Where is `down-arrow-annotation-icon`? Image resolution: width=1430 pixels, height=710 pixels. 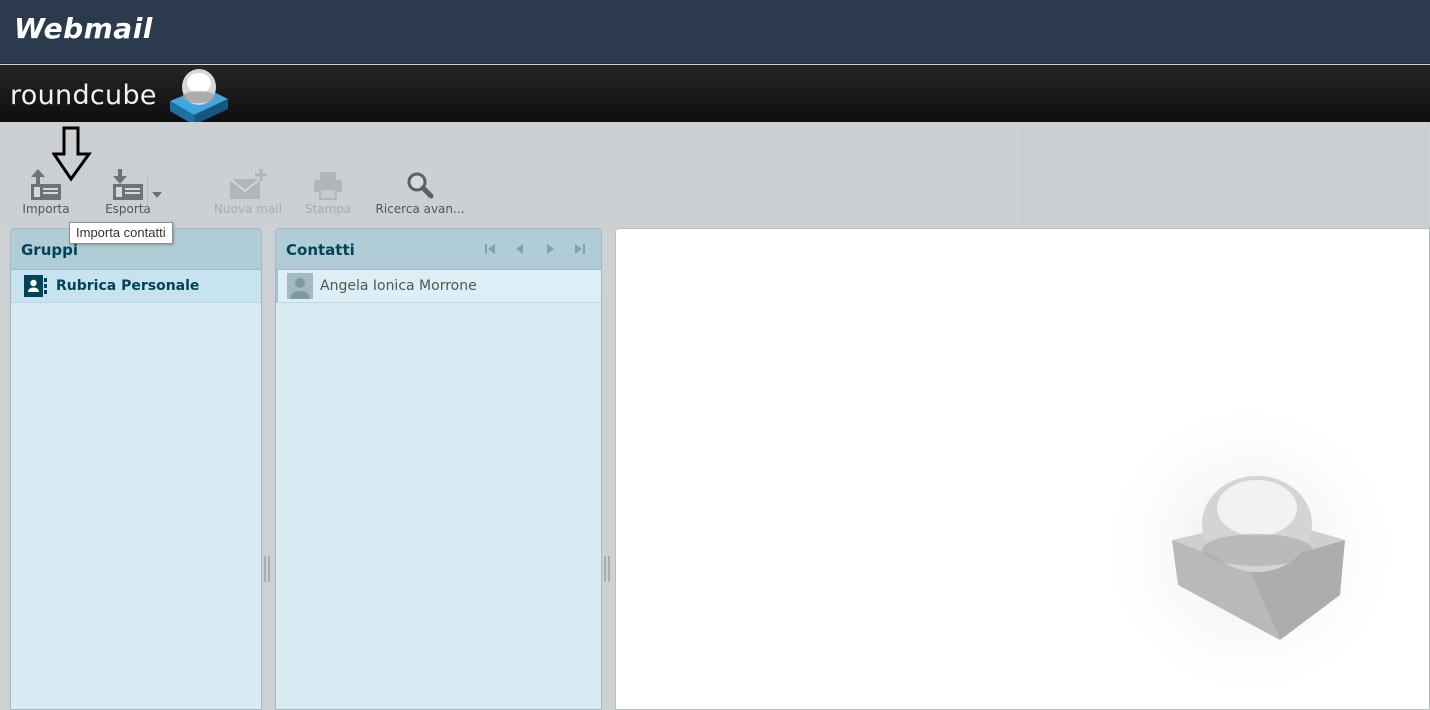
down-arrow-annotation-icon is located at coordinates (72, 154).